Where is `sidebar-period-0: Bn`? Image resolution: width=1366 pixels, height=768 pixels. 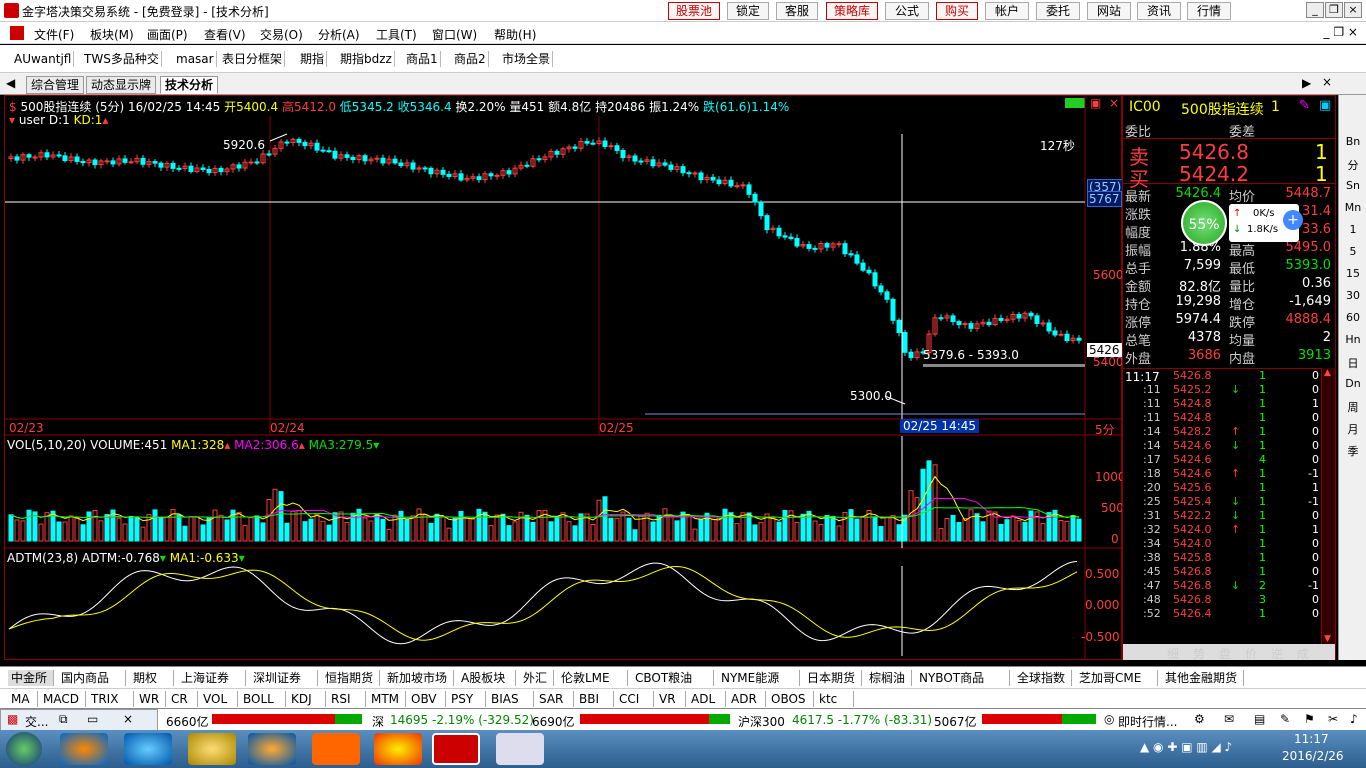 sidebar-period-0: Bn is located at coordinates (1353, 141).